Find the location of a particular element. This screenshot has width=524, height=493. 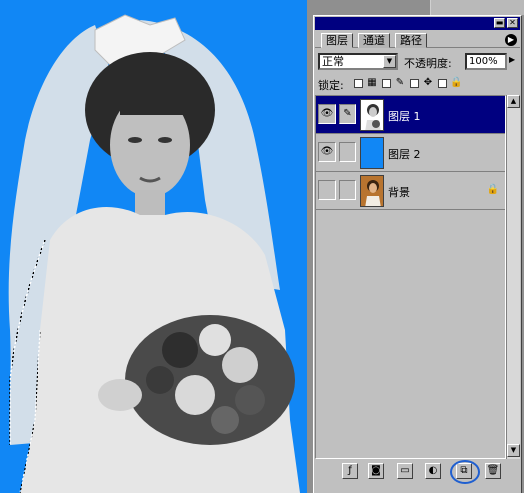

layer-row-2: 👁 图层 2 is located at coordinates (410, 153).